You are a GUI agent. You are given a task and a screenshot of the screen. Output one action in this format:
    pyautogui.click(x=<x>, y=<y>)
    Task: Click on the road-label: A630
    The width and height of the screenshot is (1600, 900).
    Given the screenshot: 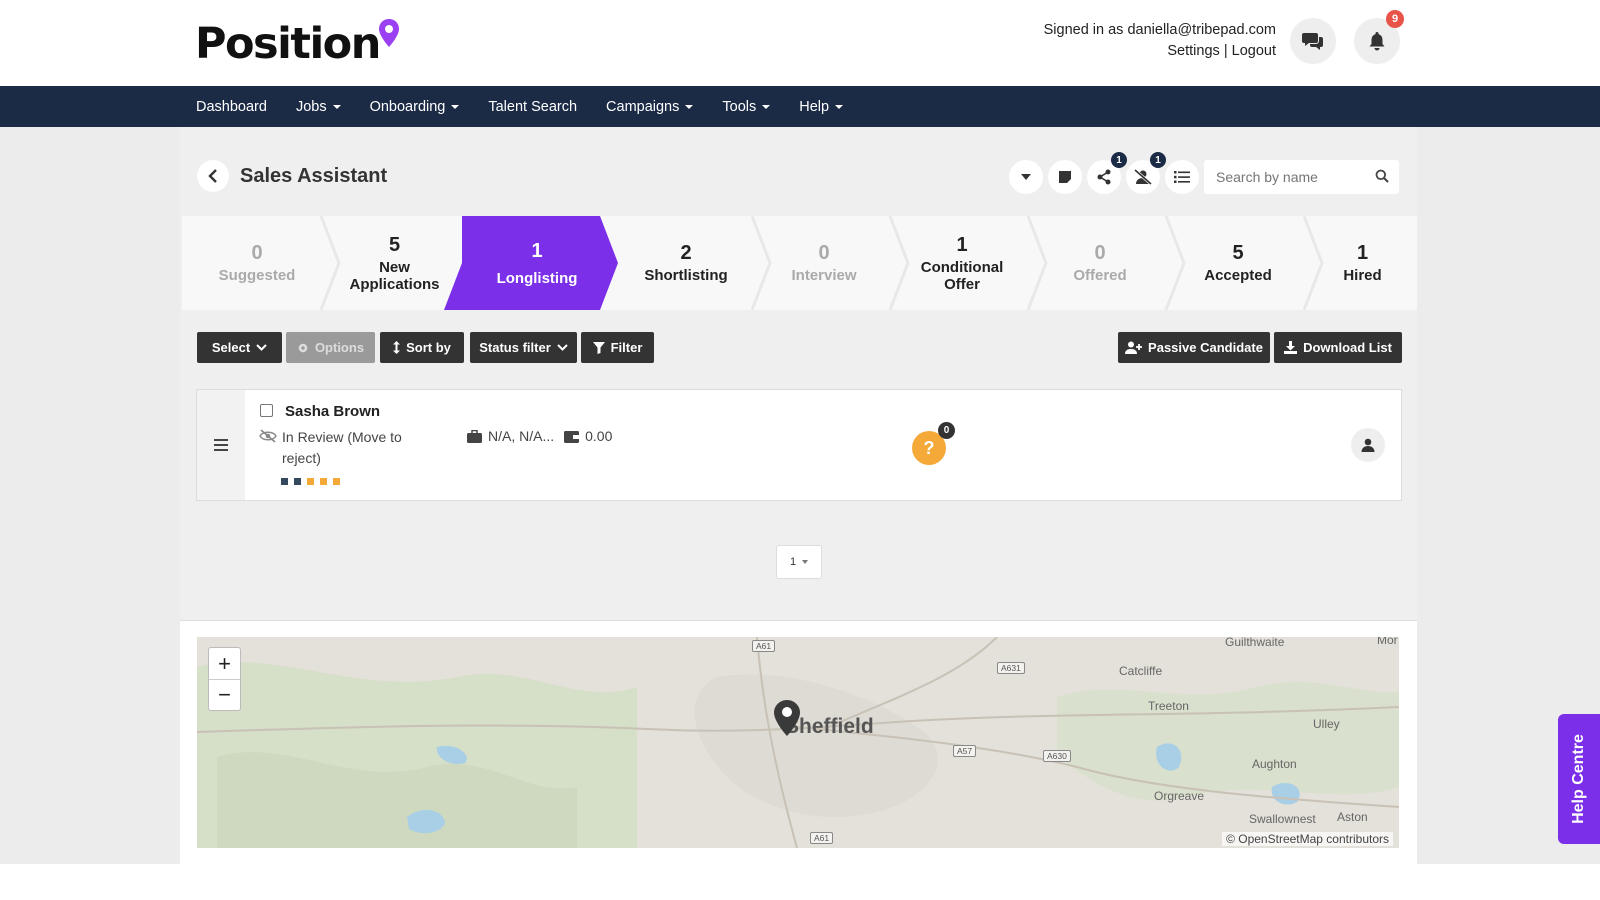 What is the action you would take?
    pyautogui.click(x=1057, y=756)
    